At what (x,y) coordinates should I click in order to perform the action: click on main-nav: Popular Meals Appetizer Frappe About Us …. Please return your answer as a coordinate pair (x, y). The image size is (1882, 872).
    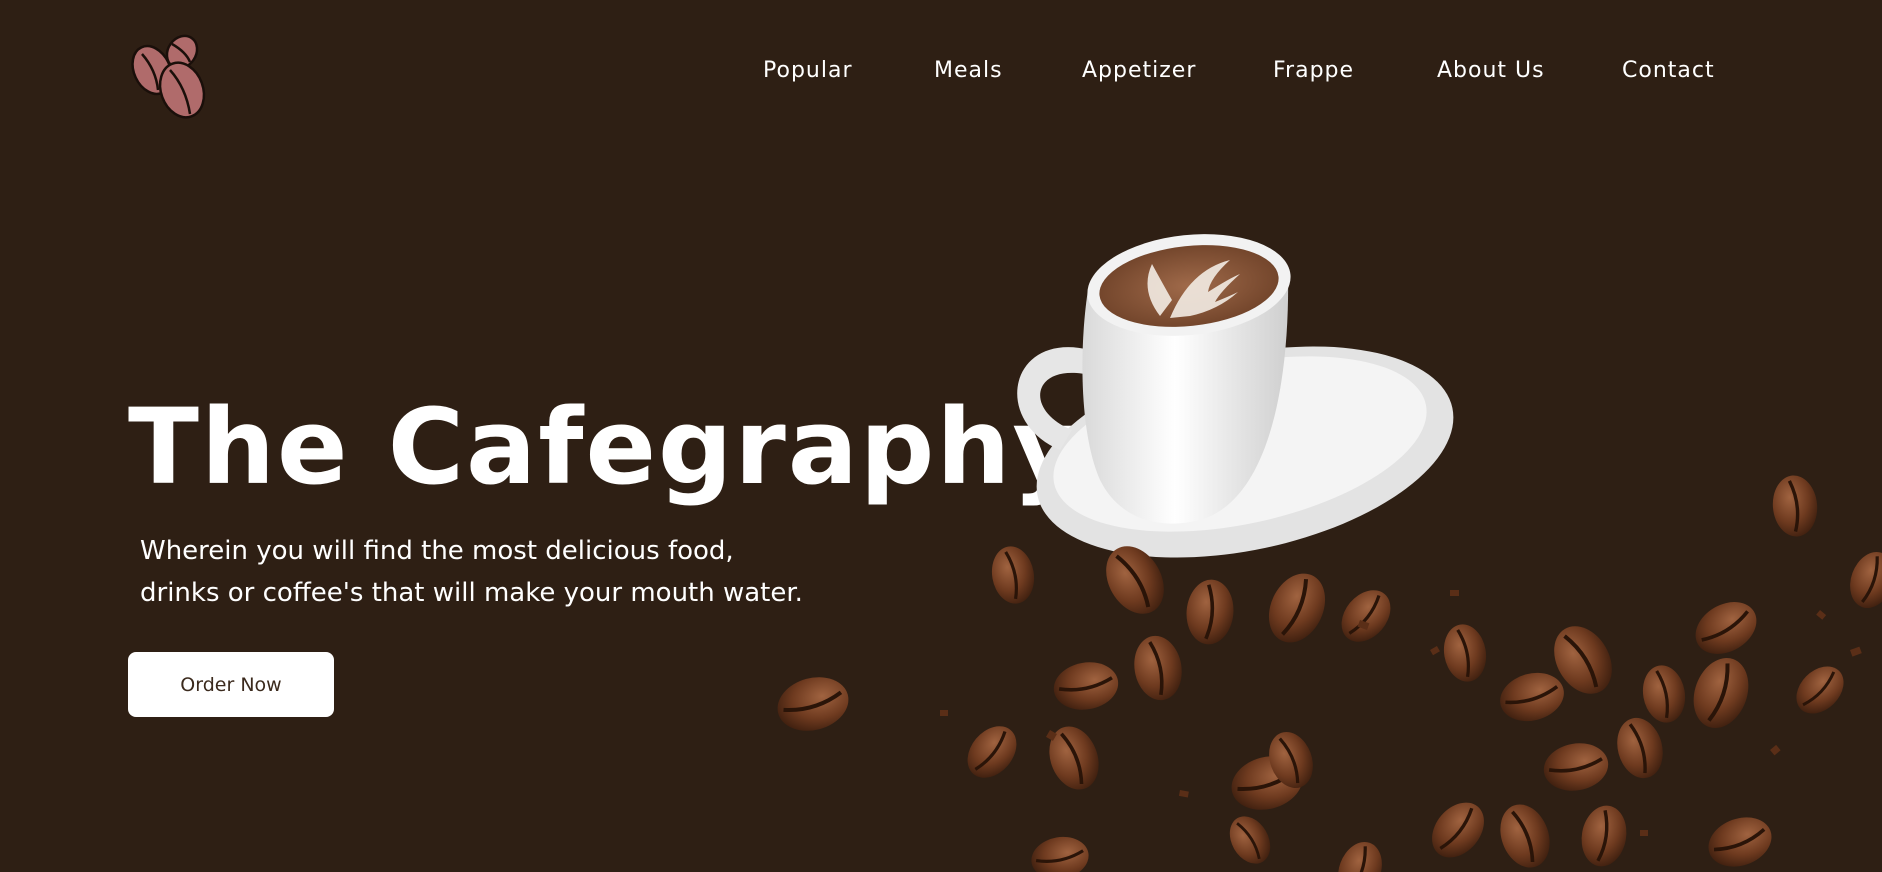
    Looking at the image, I should click on (941, 76).